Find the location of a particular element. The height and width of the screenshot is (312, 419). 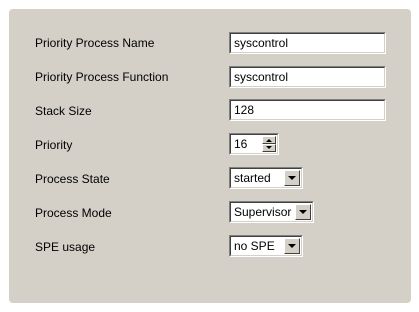

stack-size-input: 128 is located at coordinates (307, 110).